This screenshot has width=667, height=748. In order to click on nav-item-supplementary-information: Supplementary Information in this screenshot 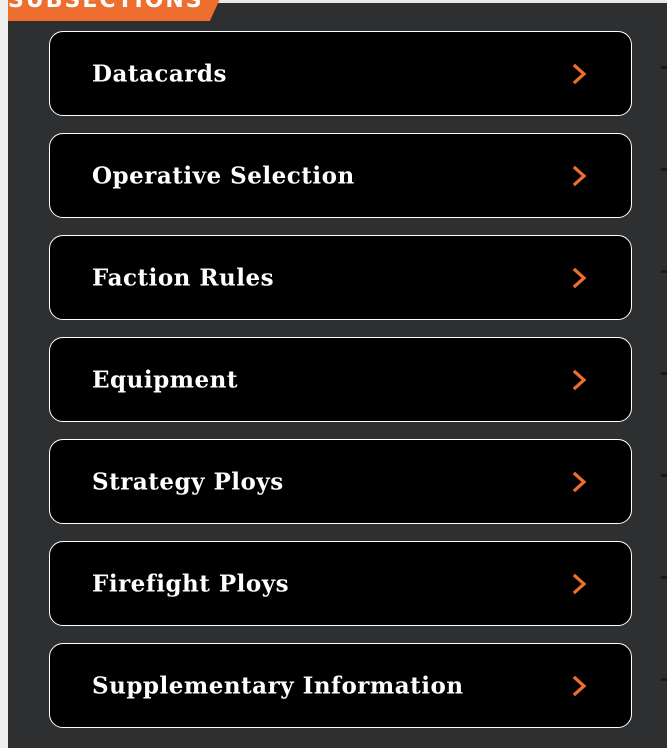, I will do `click(340, 685)`.